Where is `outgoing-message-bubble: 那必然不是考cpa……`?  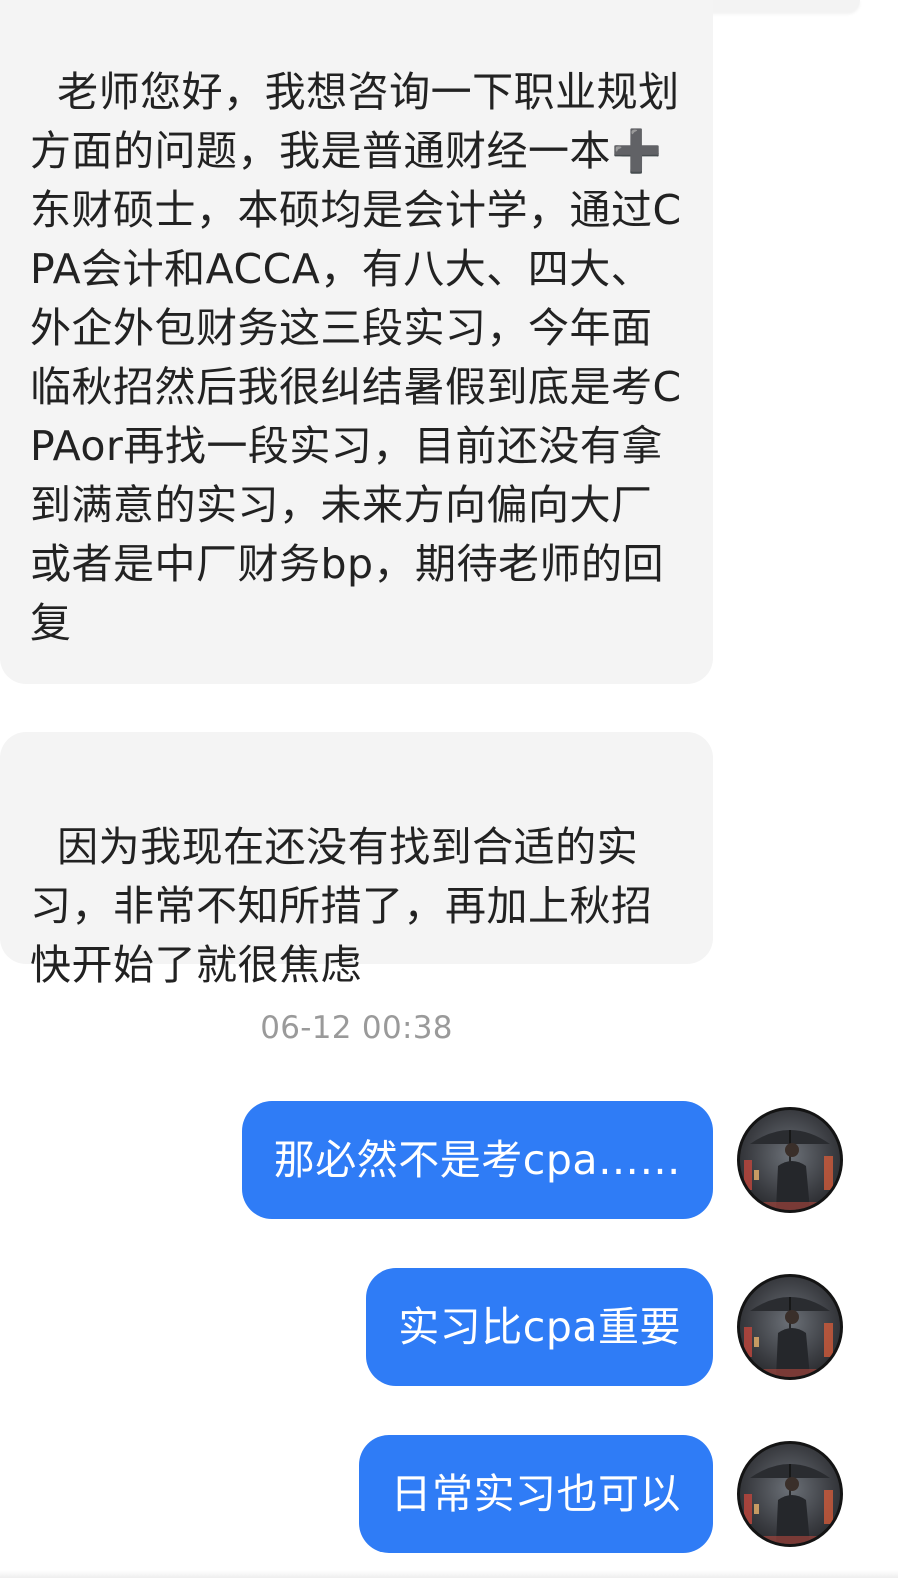
outgoing-message-bubble: 那必然不是考cpa…… is located at coordinates (477, 1160).